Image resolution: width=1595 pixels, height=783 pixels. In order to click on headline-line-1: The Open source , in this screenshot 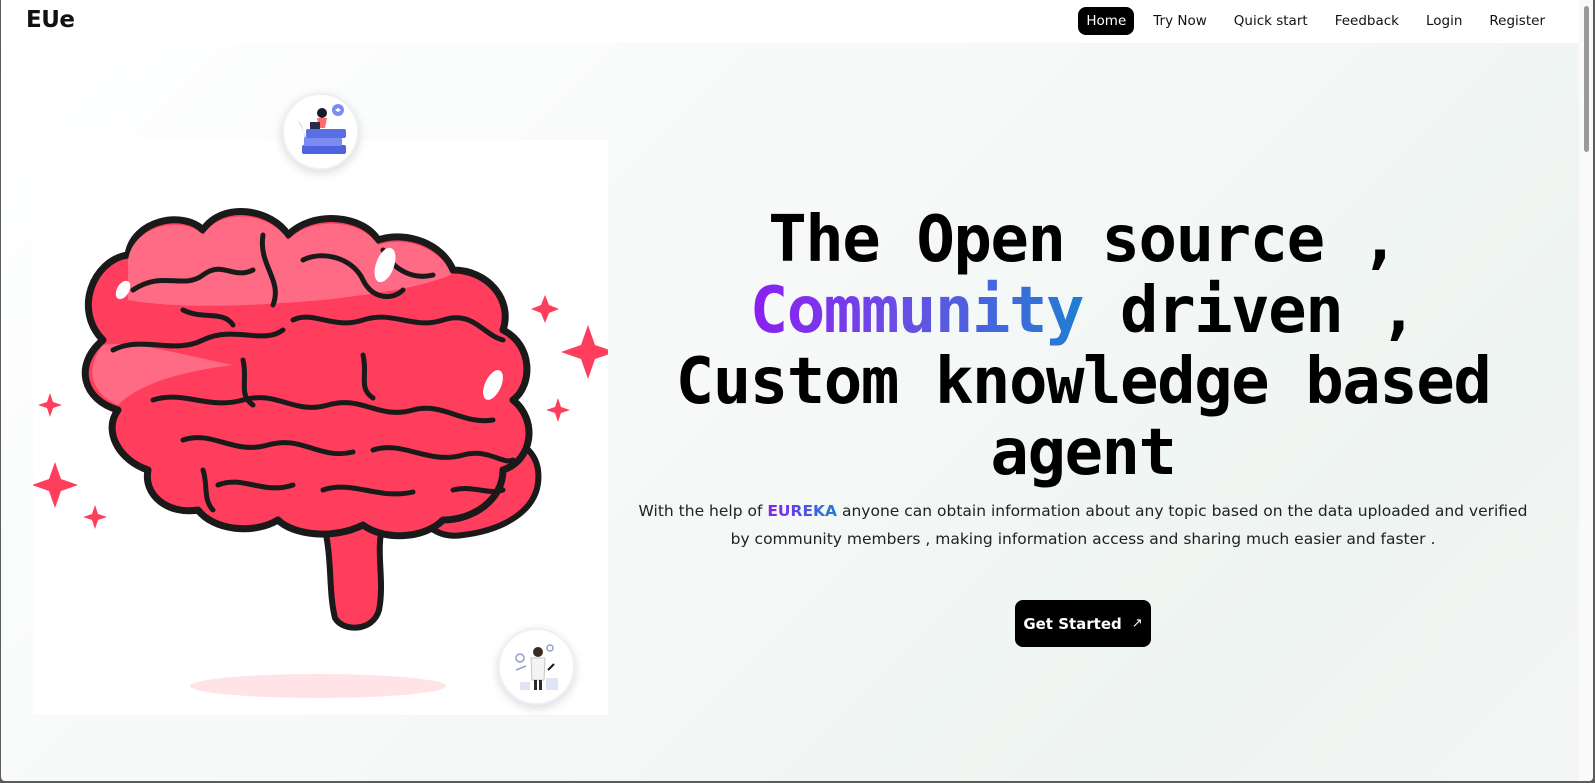, I will do `click(1083, 240)`.